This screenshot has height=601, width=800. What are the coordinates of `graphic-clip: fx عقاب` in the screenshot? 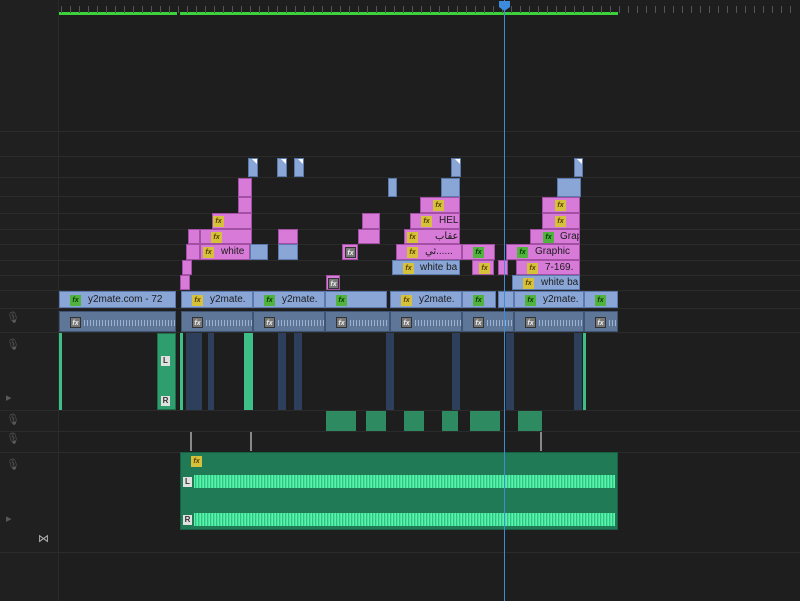 It's located at (432, 236).